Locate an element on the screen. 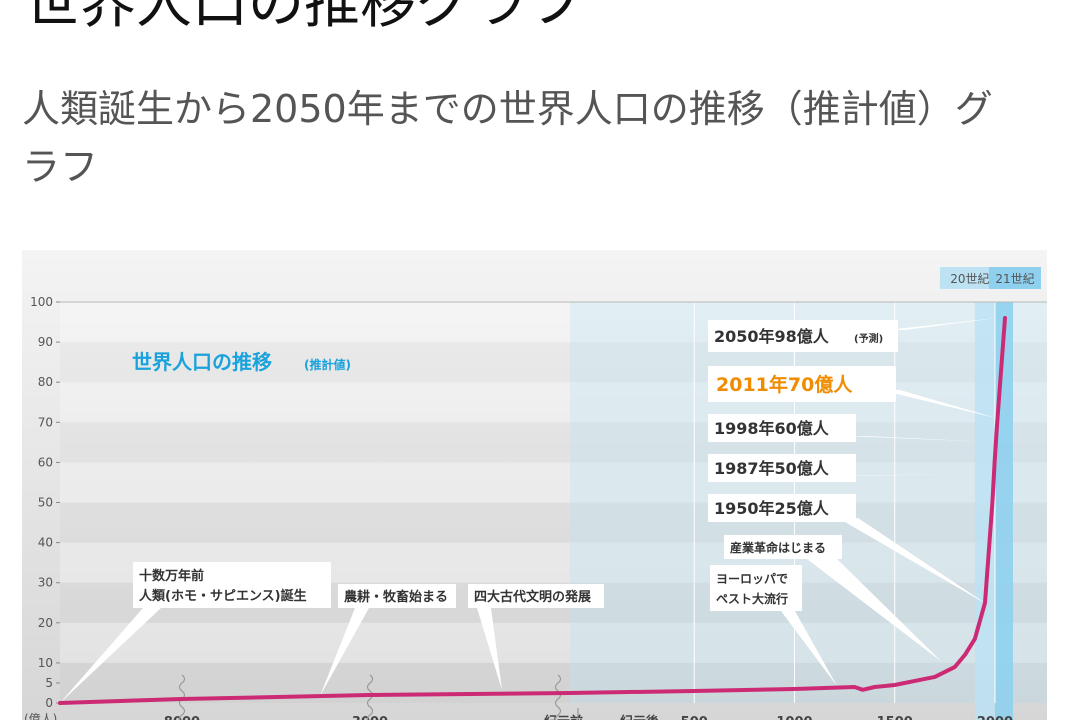  callout-agriculture-text: 農耕・牧畜始まる is located at coordinates (396, 597).